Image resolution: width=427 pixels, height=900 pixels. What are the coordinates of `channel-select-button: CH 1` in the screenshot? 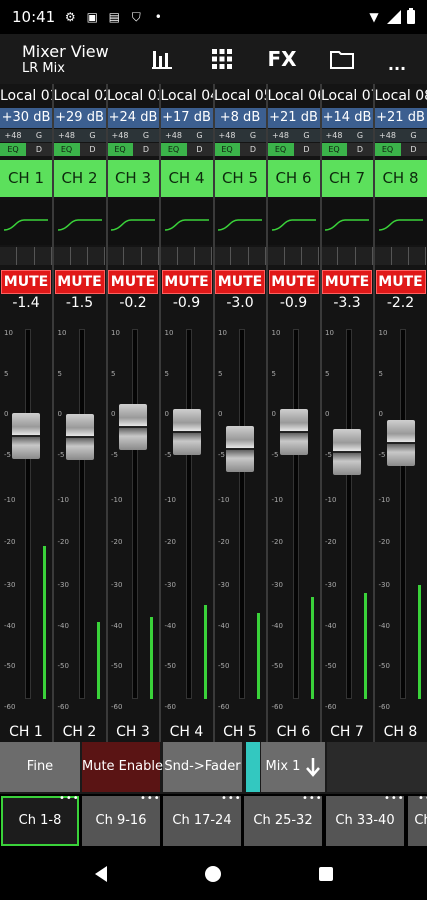 It's located at (26, 178).